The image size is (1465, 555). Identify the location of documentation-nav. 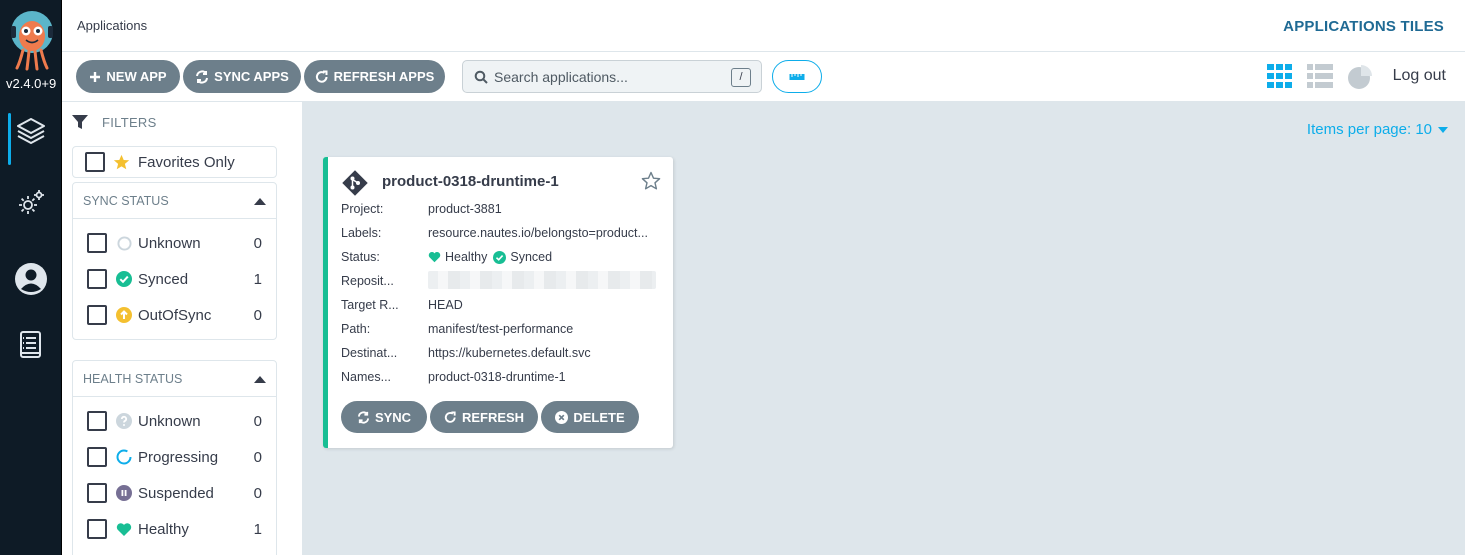
(31, 345).